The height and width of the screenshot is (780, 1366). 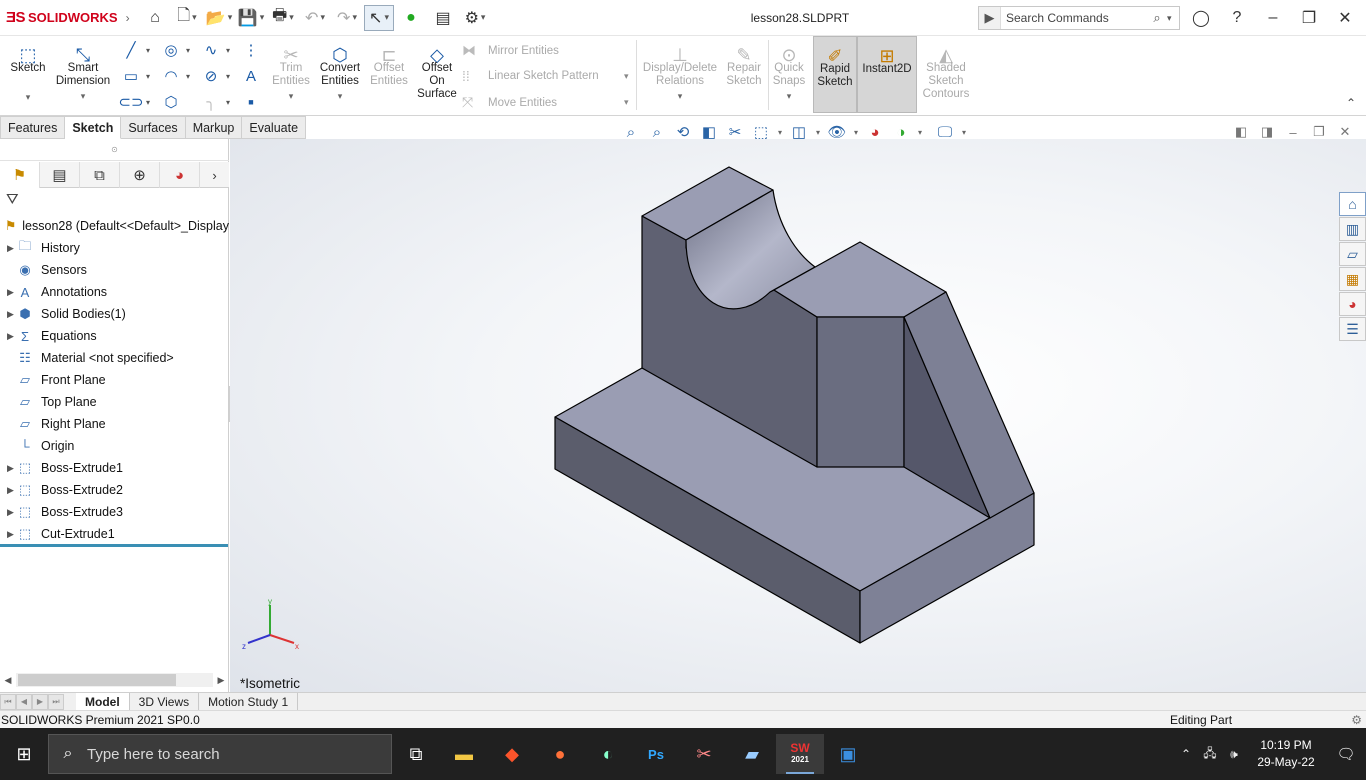 What do you see at coordinates (683, 132) in the screenshot?
I see `previous-view-icon: ⟲` at bounding box center [683, 132].